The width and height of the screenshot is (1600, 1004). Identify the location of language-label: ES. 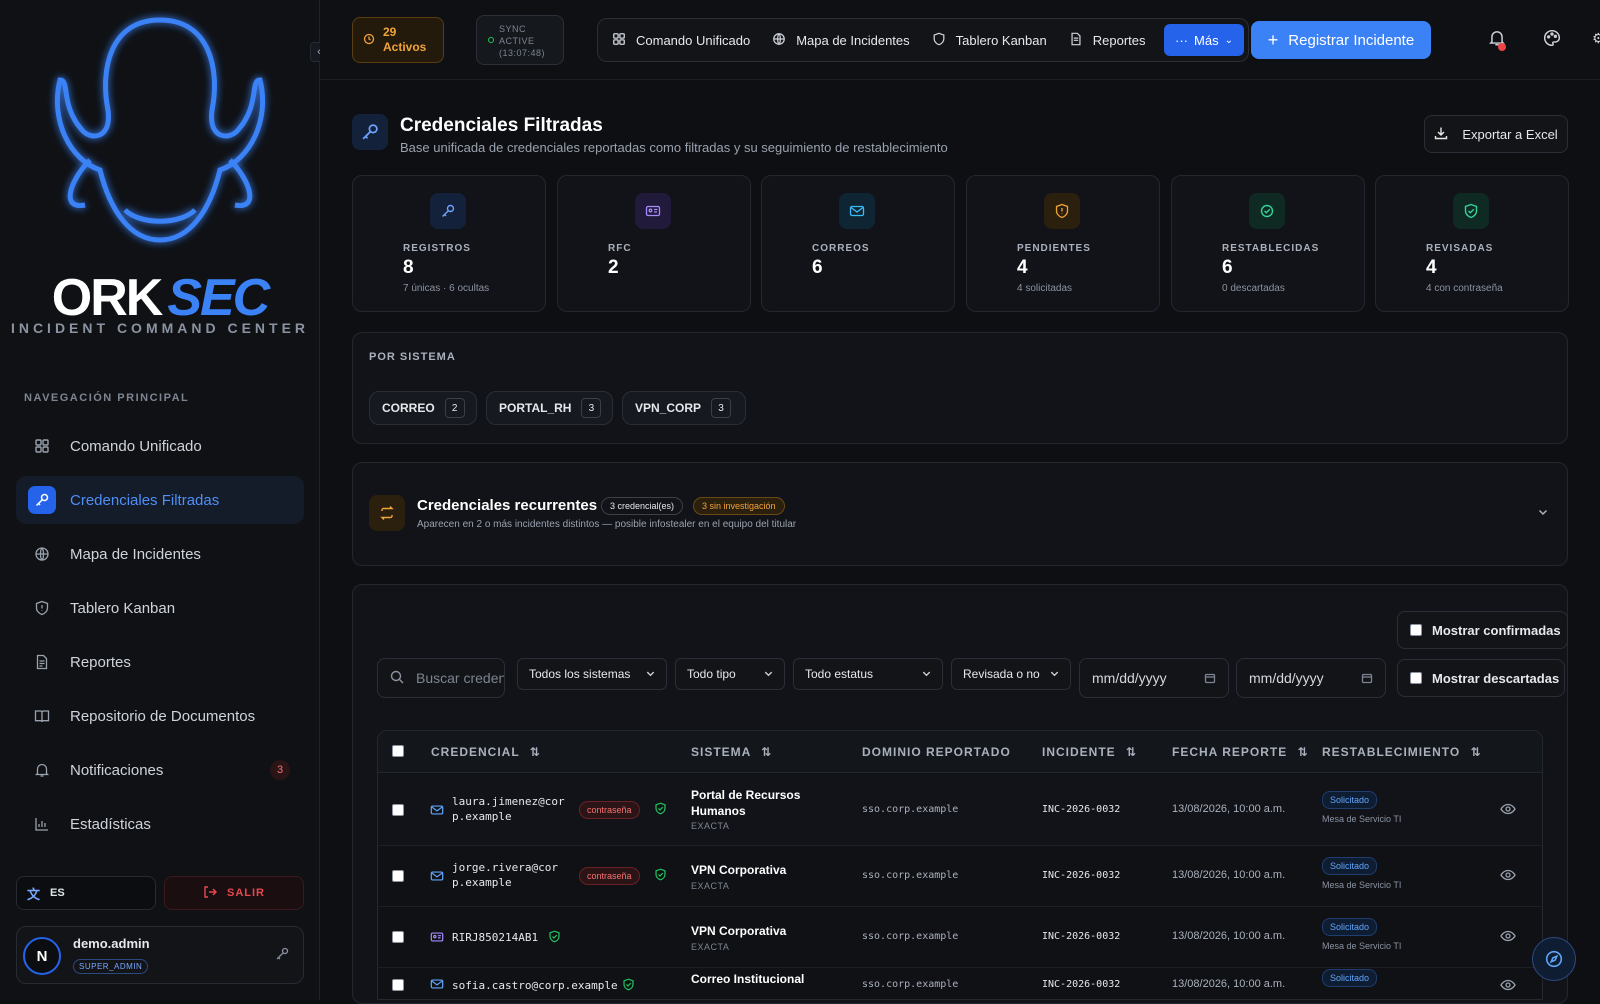
(57, 893).